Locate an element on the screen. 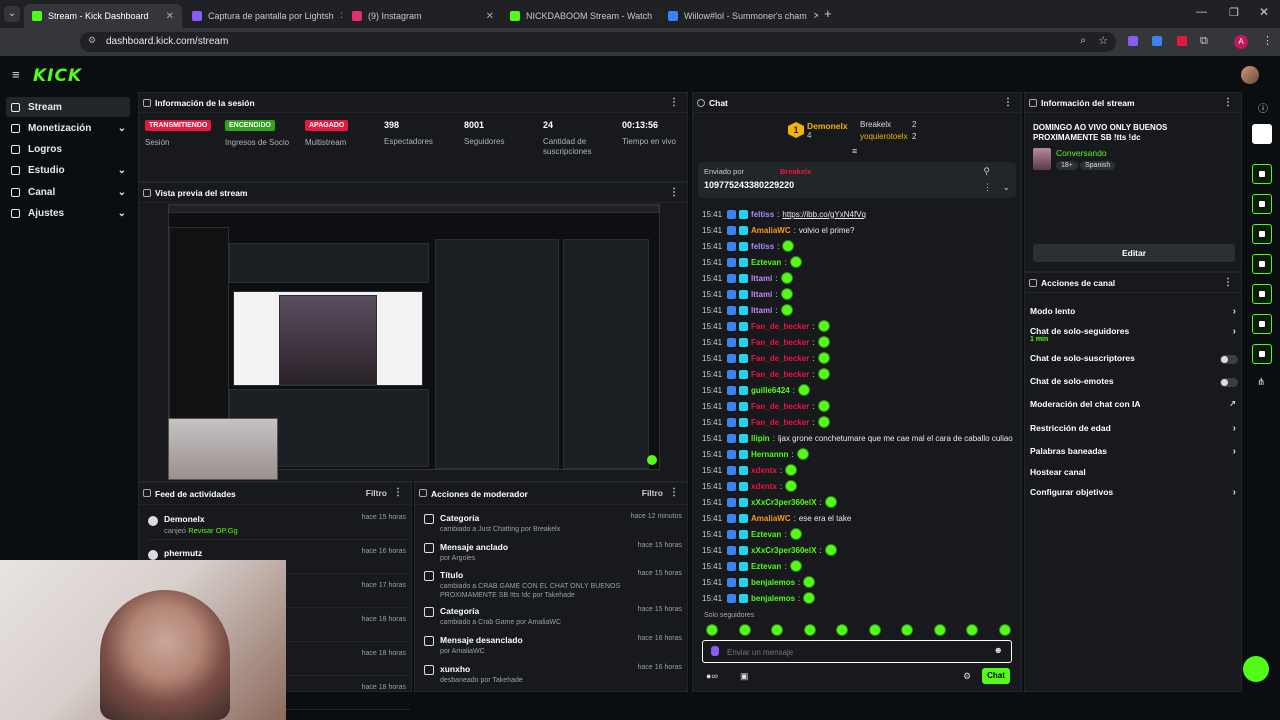 This screenshot has height=720, width=1280. chat-message: 15:41 benjalemos: is located at coordinates (759, 598).